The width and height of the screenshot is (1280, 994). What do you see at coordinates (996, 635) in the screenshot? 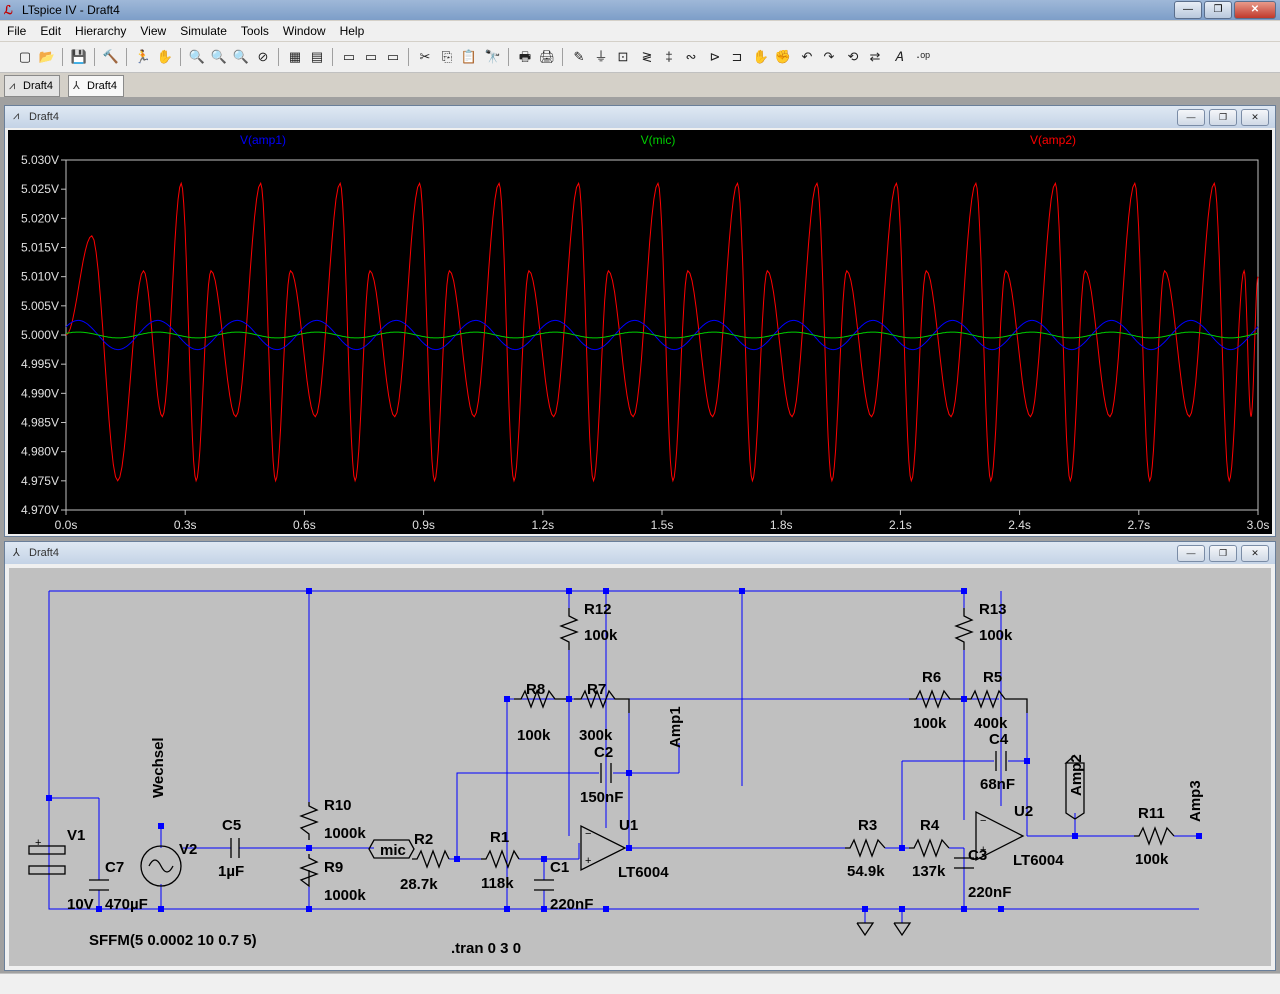
I see `label-r13-value: 100k` at bounding box center [996, 635].